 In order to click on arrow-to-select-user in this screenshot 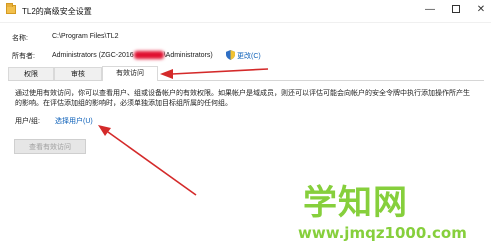, I will do `click(152, 163)`.